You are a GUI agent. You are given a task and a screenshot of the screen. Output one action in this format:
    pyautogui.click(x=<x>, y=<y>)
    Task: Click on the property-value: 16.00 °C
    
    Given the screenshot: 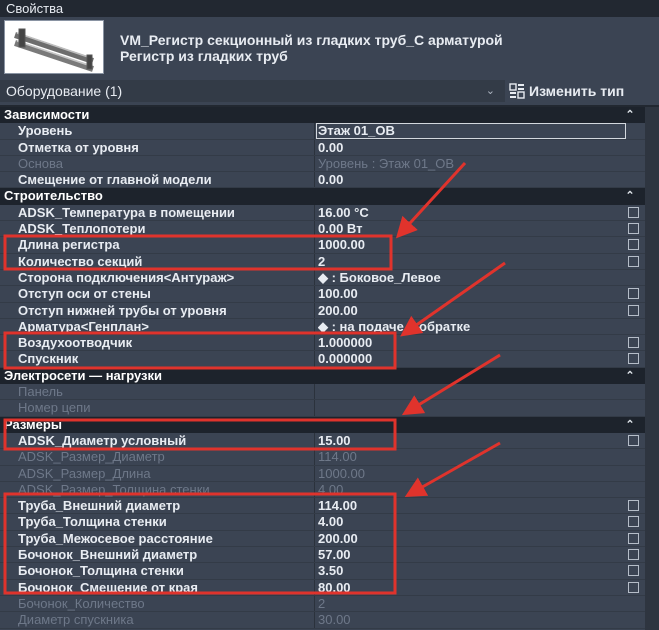 What is the action you would take?
    pyautogui.click(x=470, y=213)
    